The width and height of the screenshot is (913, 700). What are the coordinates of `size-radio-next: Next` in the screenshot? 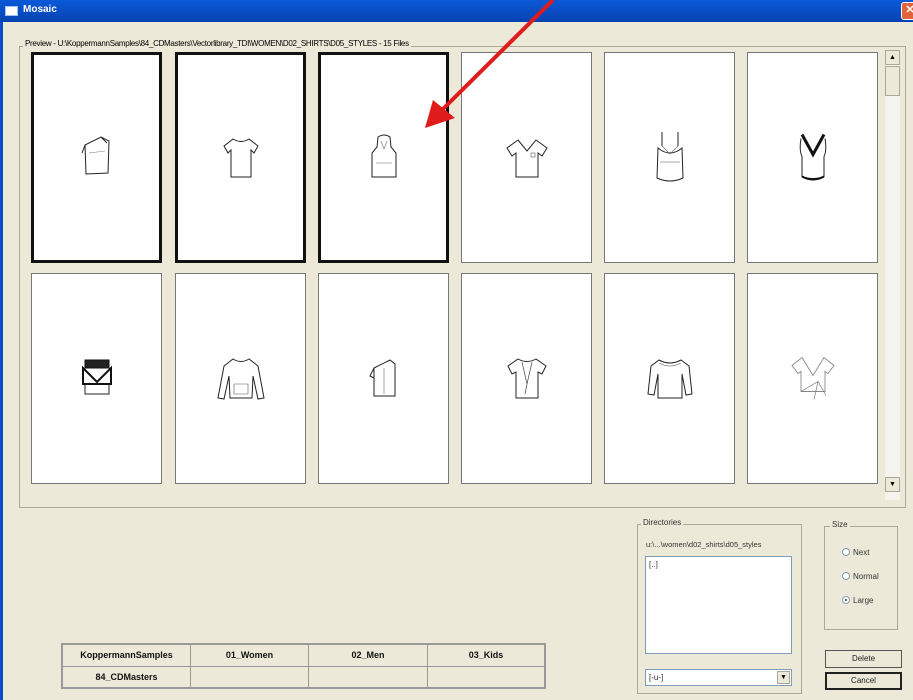 It's located at (855, 552).